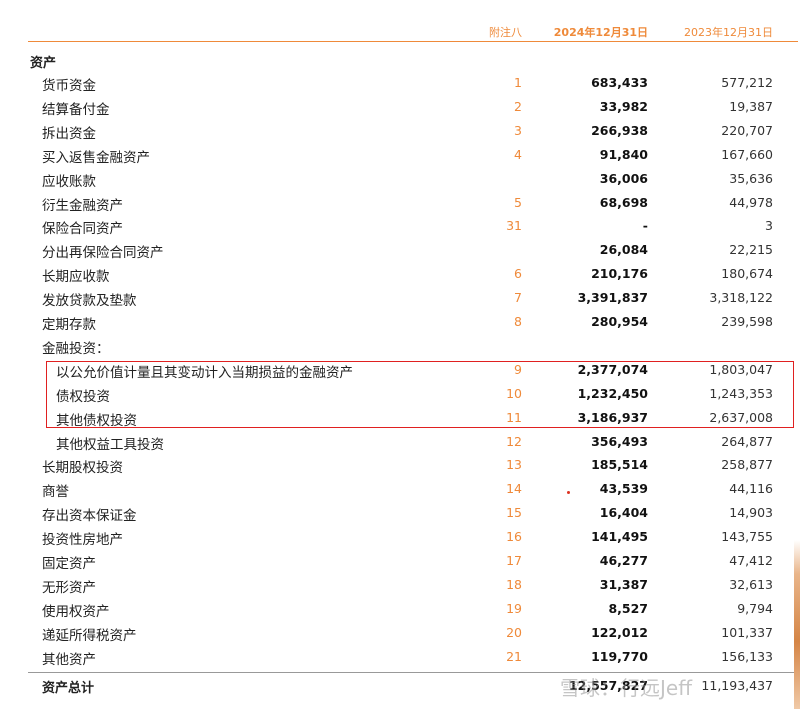 This screenshot has width=800, height=709. What do you see at coordinates (623, 178) in the screenshot?
I see `row-value-2024: 36,006` at bounding box center [623, 178].